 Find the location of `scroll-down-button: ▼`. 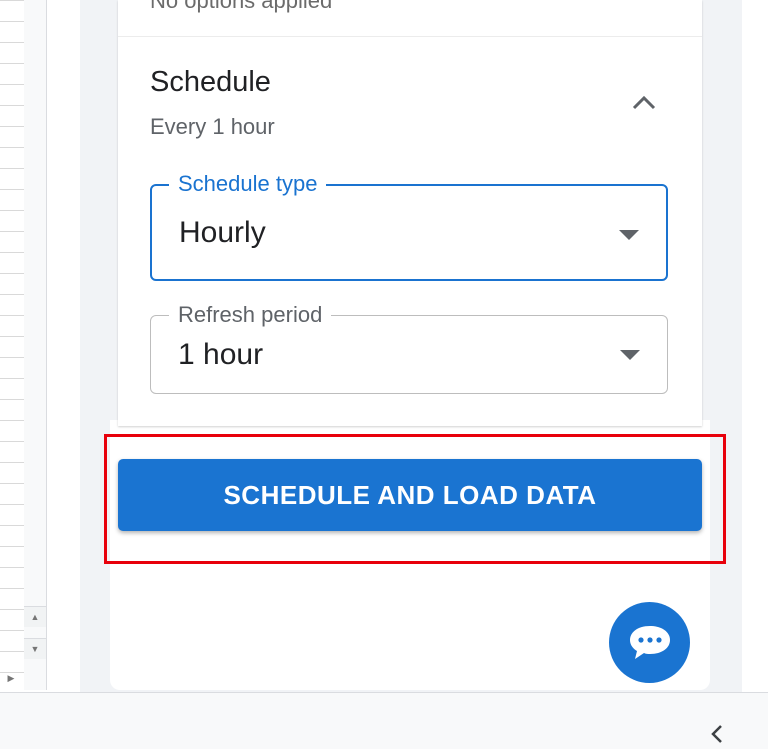

scroll-down-button: ▼ is located at coordinates (35, 648).